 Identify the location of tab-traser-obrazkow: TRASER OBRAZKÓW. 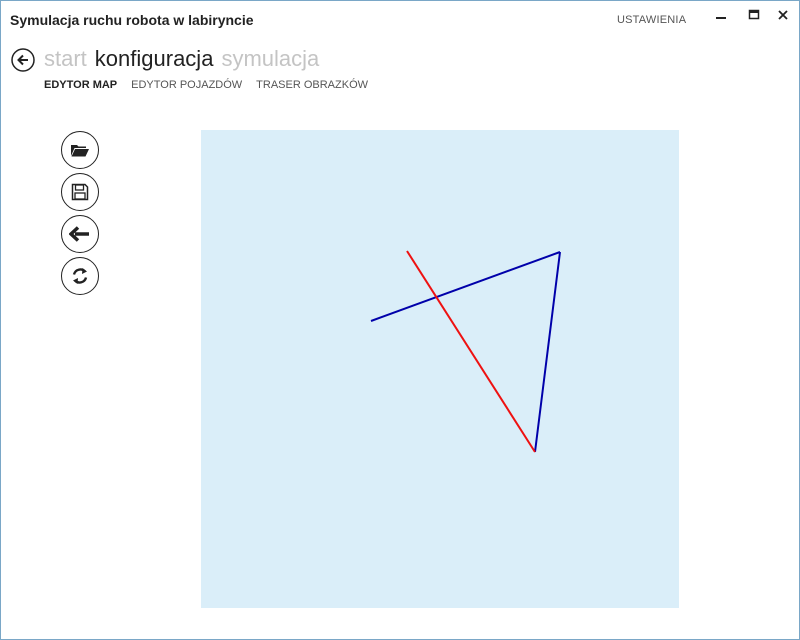
(312, 85).